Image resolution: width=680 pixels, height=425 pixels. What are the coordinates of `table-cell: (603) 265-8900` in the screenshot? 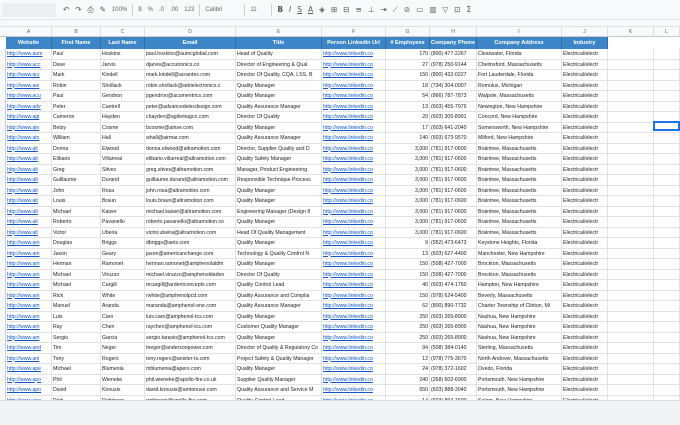 It's located at (453, 327).